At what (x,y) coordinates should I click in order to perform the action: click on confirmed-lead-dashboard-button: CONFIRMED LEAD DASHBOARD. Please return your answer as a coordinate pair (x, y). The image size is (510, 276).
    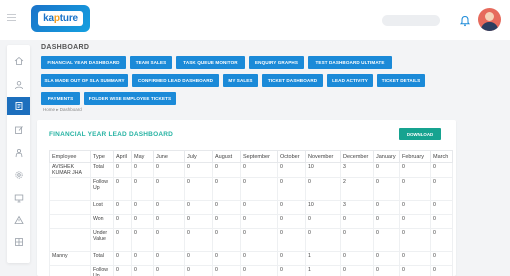
    Looking at the image, I should click on (175, 80).